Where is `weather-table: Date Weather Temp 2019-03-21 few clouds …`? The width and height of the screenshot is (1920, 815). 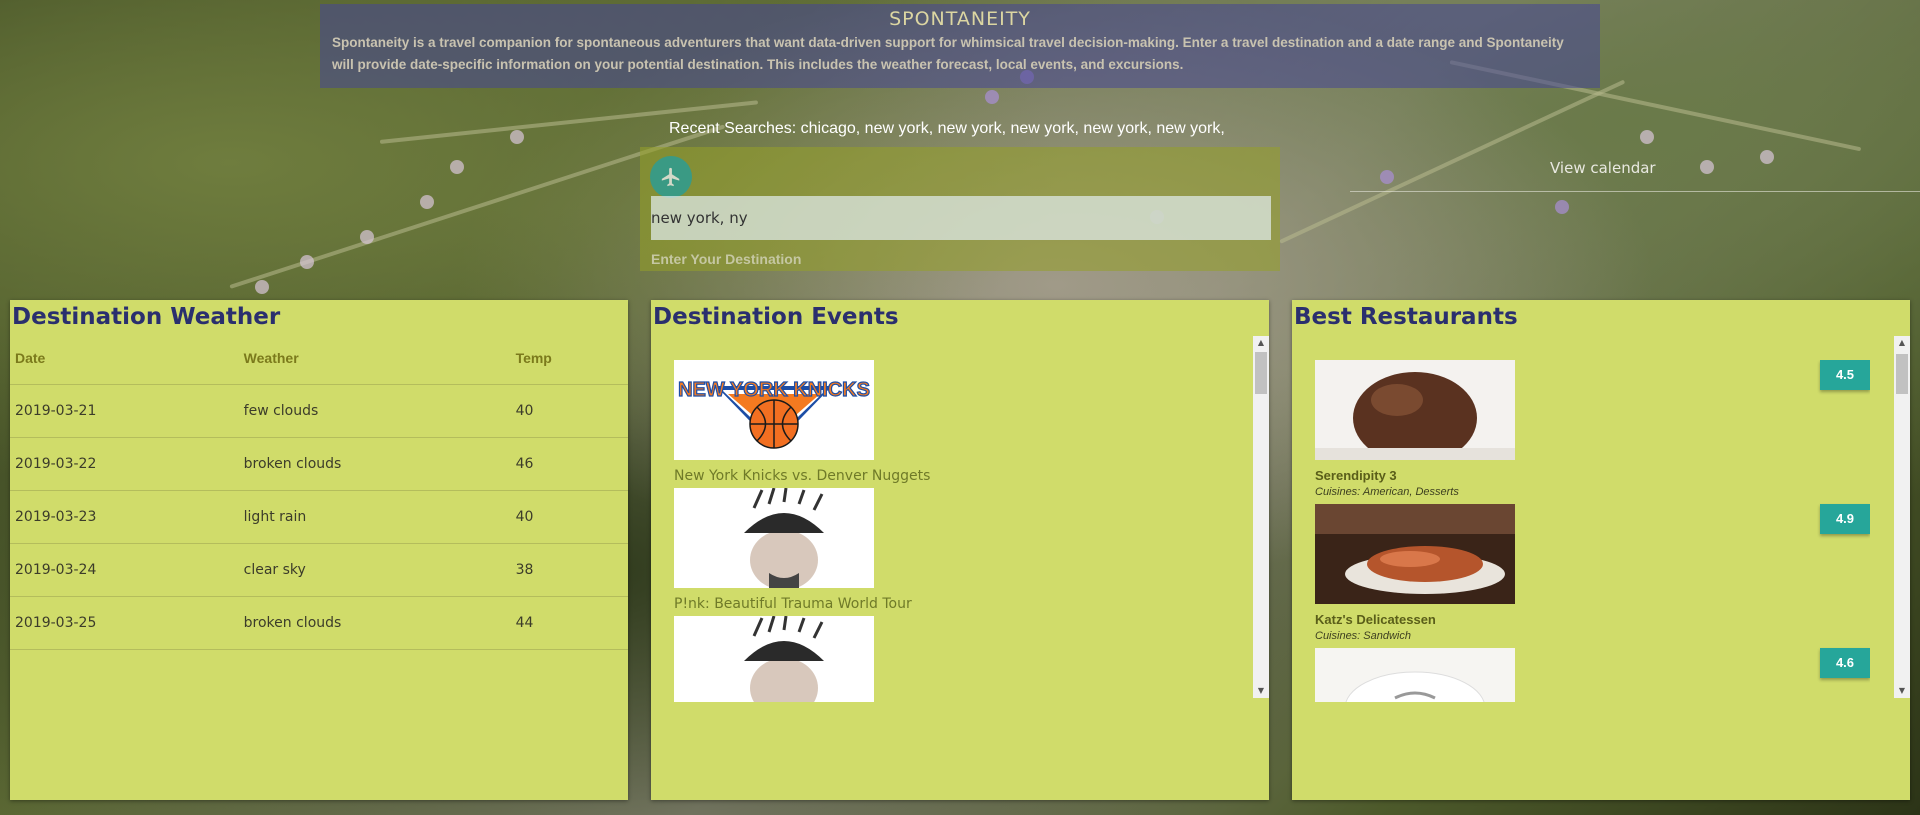 weather-table: Date Weather Temp 2019-03-21 few clouds … is located at coordinates (319, 495).